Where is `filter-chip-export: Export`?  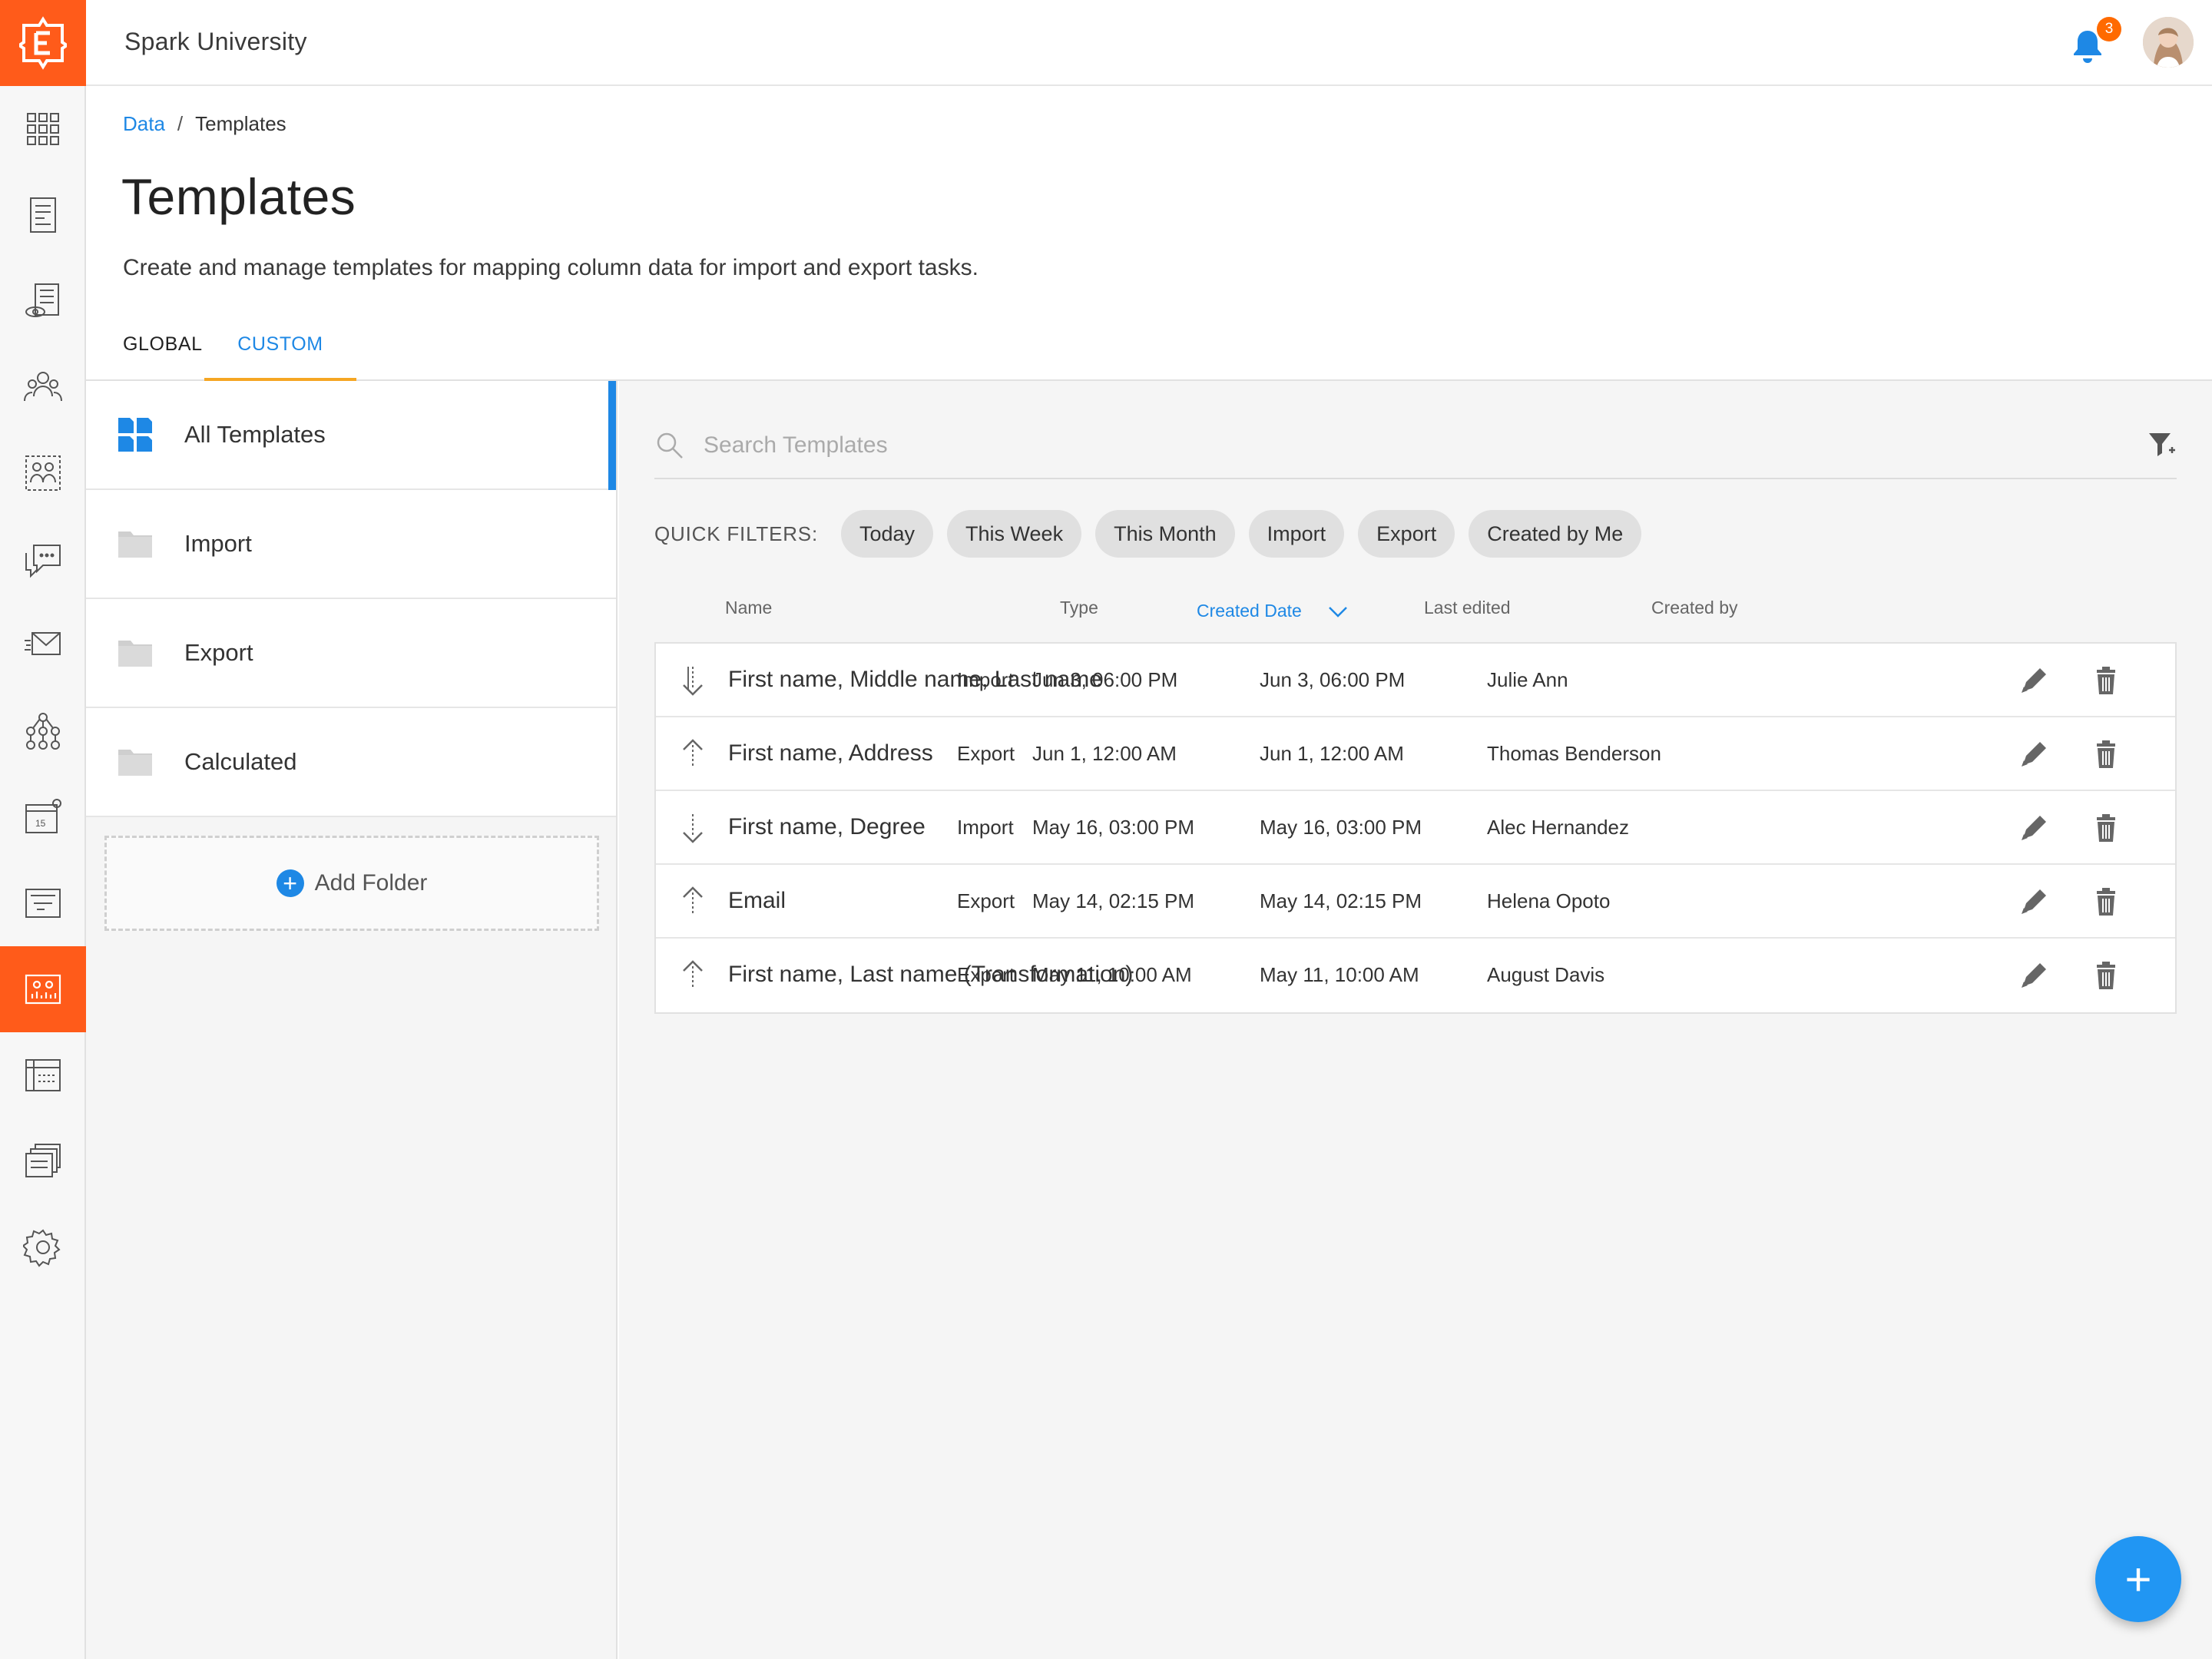
filter-chip-export: Export is located at coordinates (1406, 534).